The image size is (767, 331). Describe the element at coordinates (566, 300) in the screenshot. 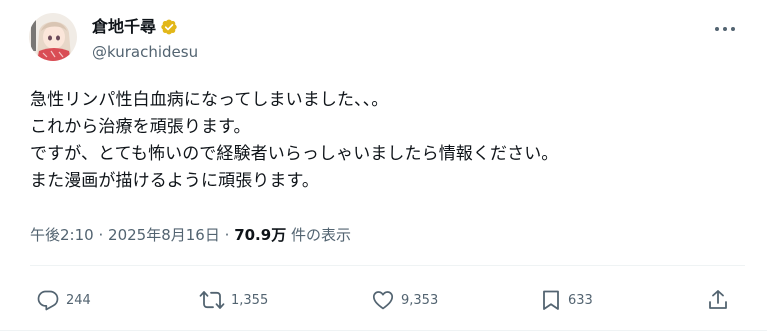

I see `bookmark-button: 633` at that location.